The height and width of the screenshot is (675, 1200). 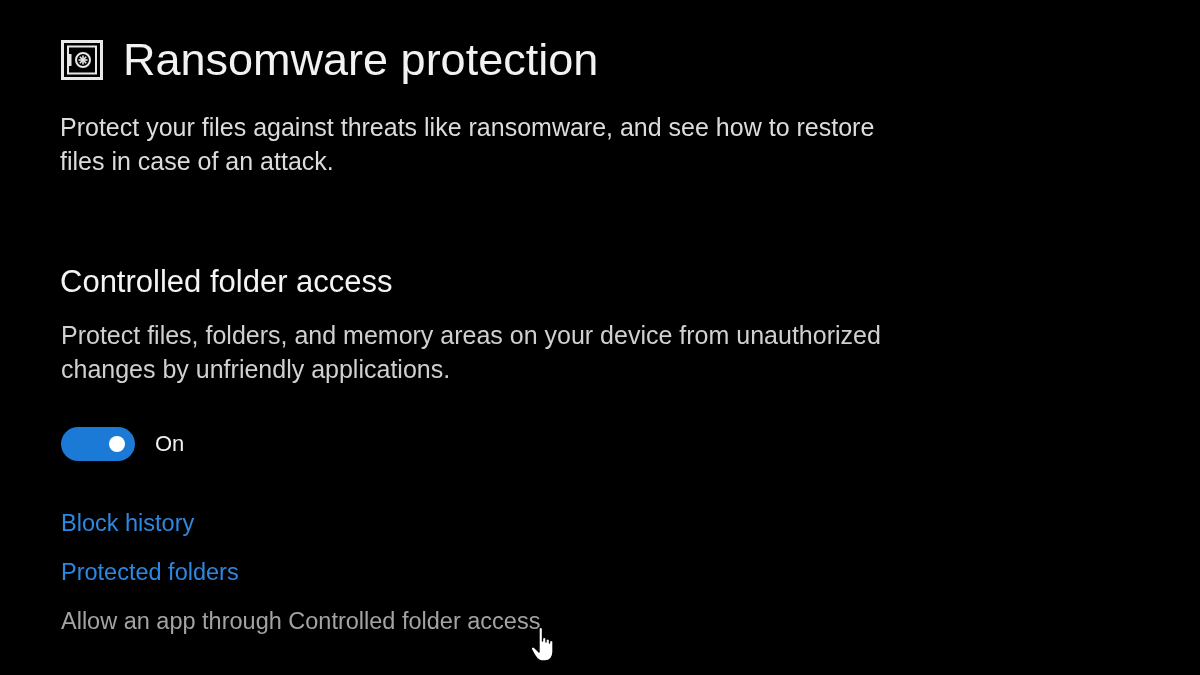 I want to click on safe-icon, so click(x=82, y=60).